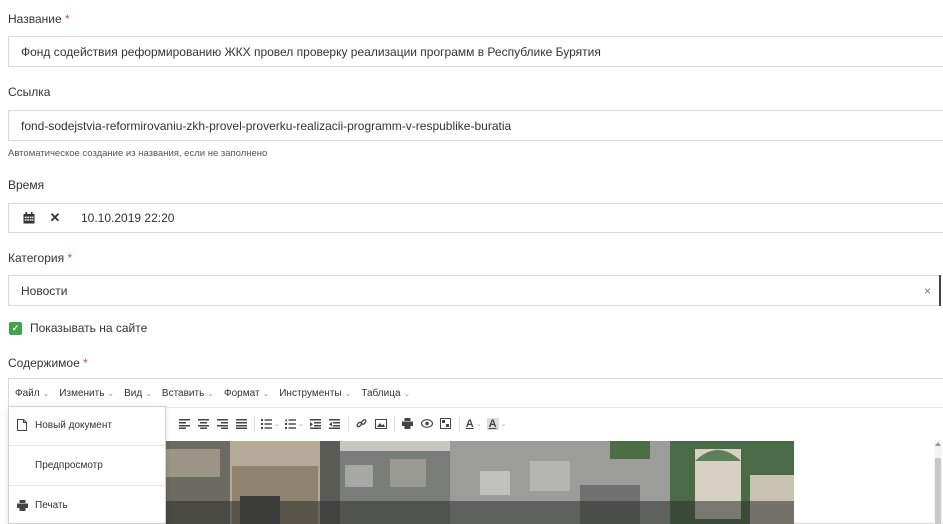 The width and height of the screenshot is (943, 524). What do you see at coordinates (127, 218) in the screenshot?
I see `time-input: 10.10.2019 22:20` at bounding box center [127, 218].